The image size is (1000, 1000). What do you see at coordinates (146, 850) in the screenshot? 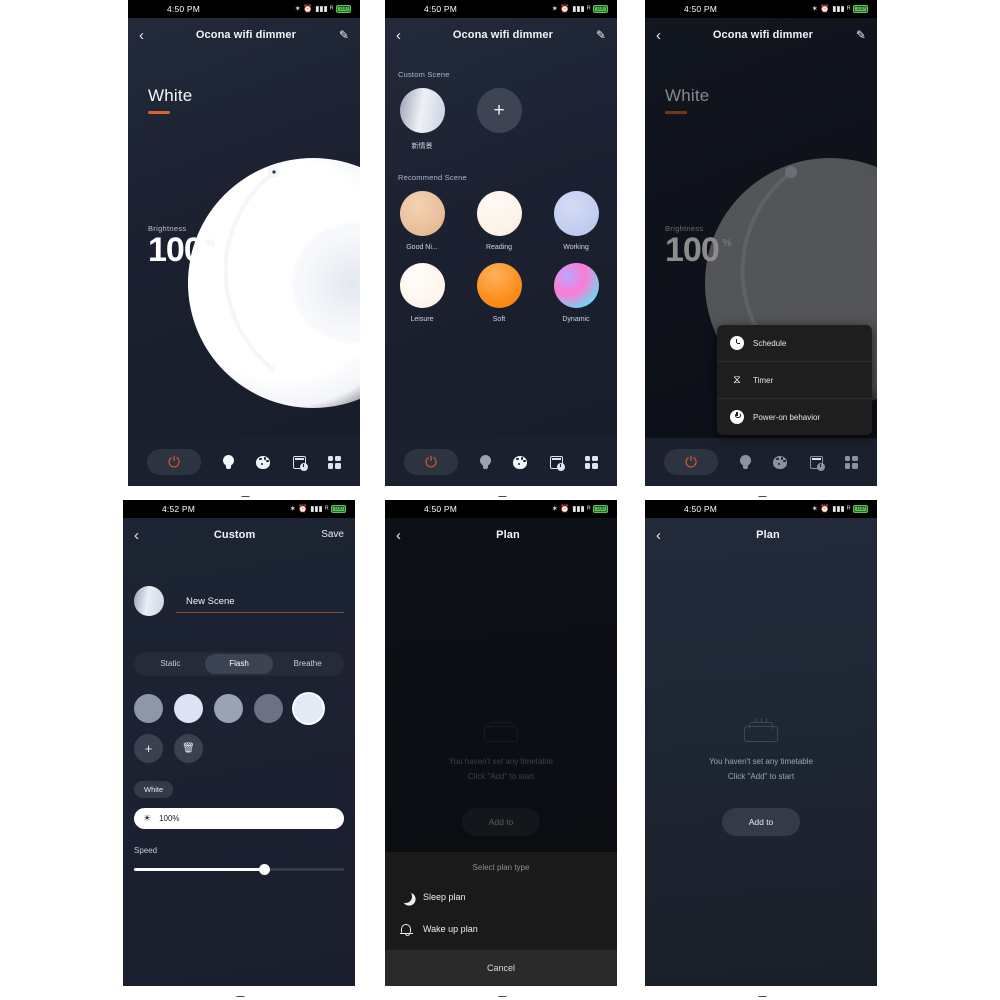
I see `speed-label: Speed` at bounding box center [146, 850].